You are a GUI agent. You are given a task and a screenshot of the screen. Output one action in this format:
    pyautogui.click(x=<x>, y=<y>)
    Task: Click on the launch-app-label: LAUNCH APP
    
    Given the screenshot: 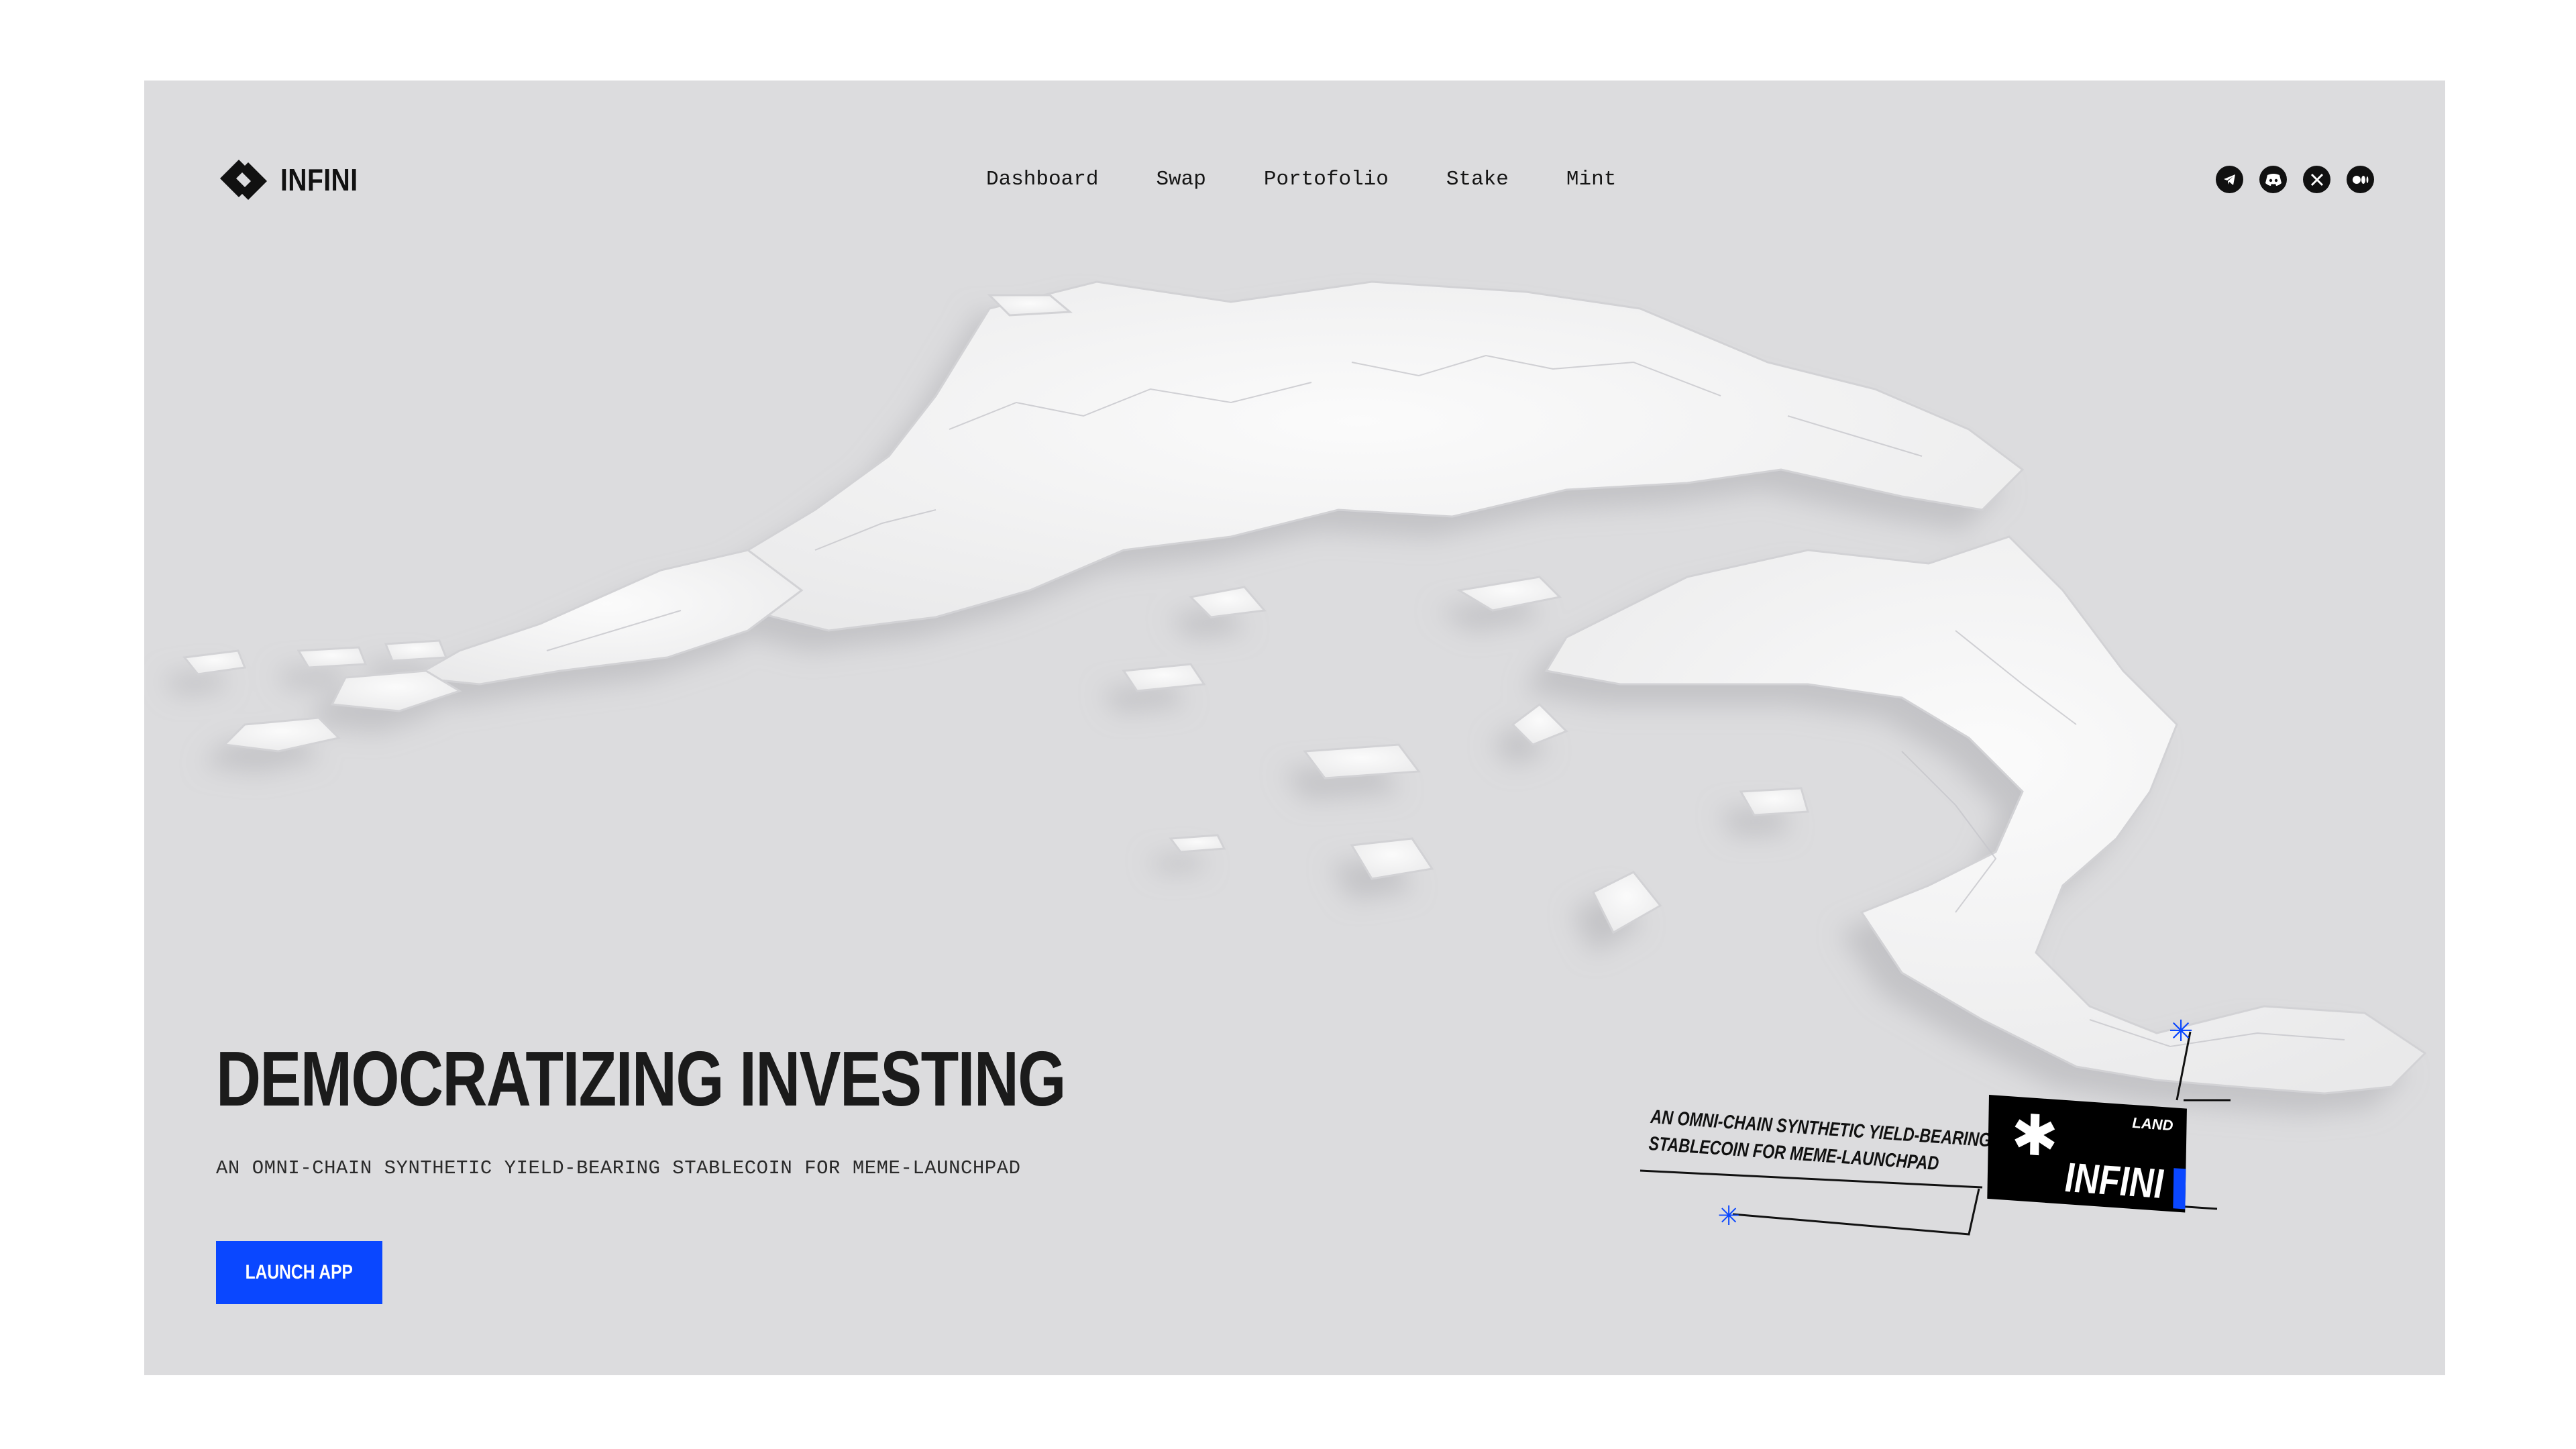 What is the action you would take?
    pyautogui.click(x=299, y=1272)
    